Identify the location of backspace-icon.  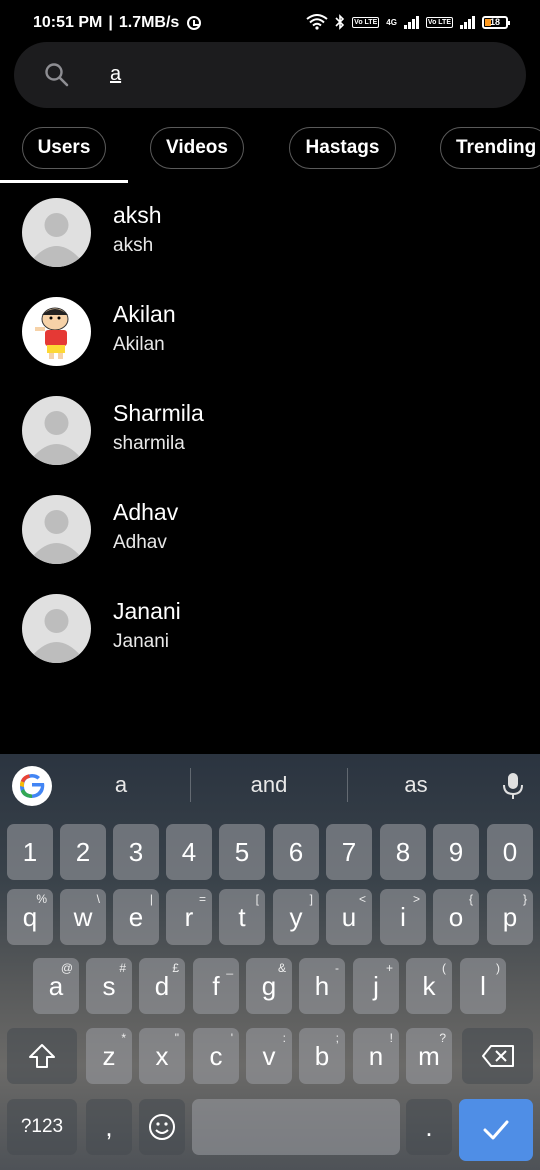
(497, 1056).